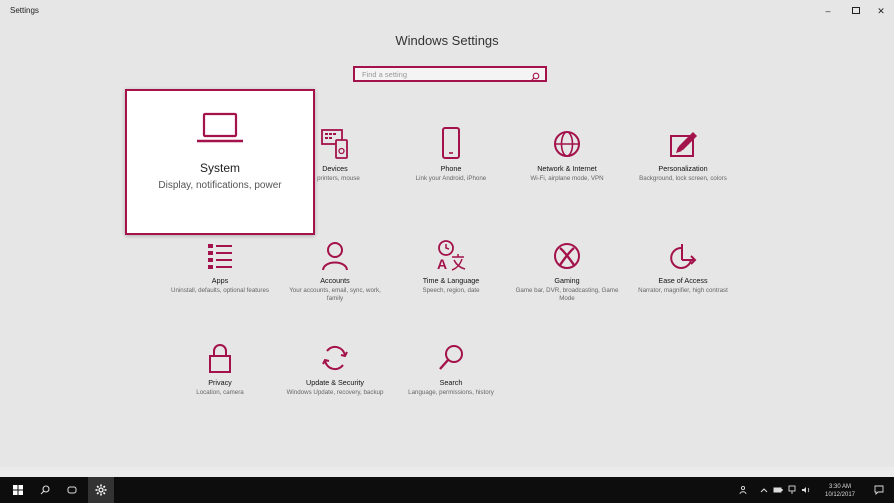 The height and width of the screenshot is (503, 894). Describe the element at coordinates (335, 253) in the screenshot. I see `person-icon` at that location.